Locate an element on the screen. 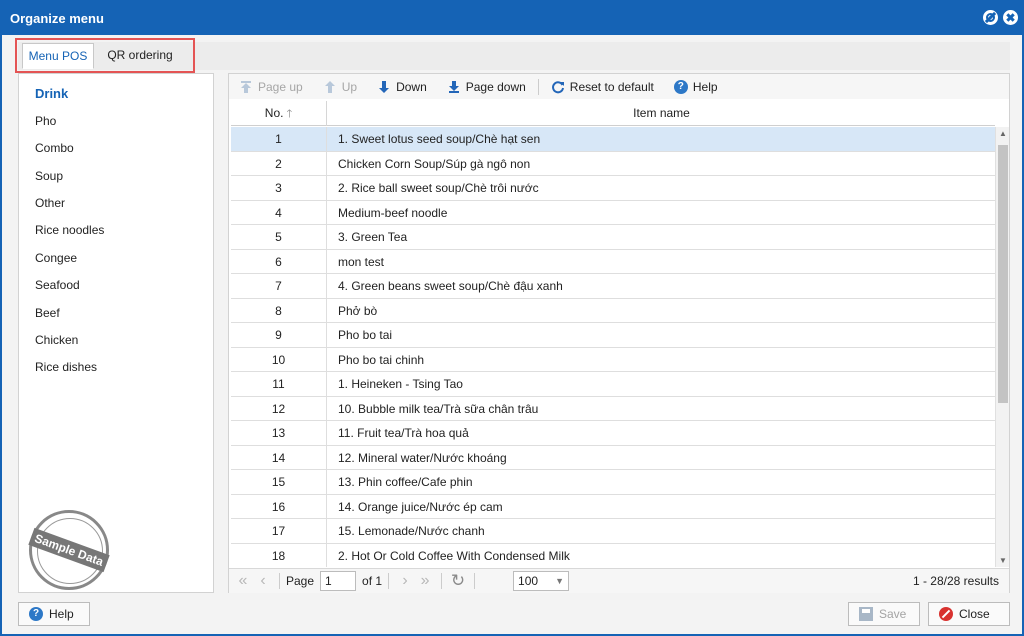 This screenshot has height=636, width=1024. save-label: Save is located at coordinates (893, 614).